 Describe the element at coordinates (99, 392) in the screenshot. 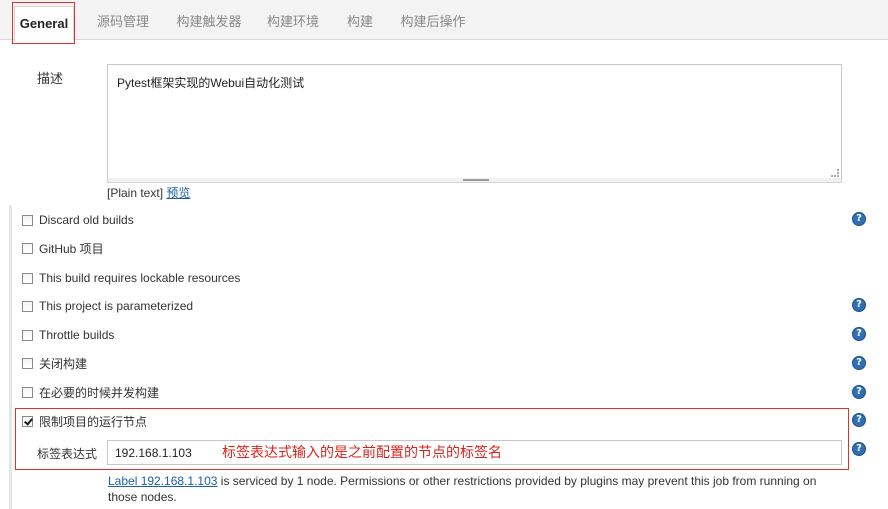

I see `option-label: 在必要的时候并发构建` at that location.